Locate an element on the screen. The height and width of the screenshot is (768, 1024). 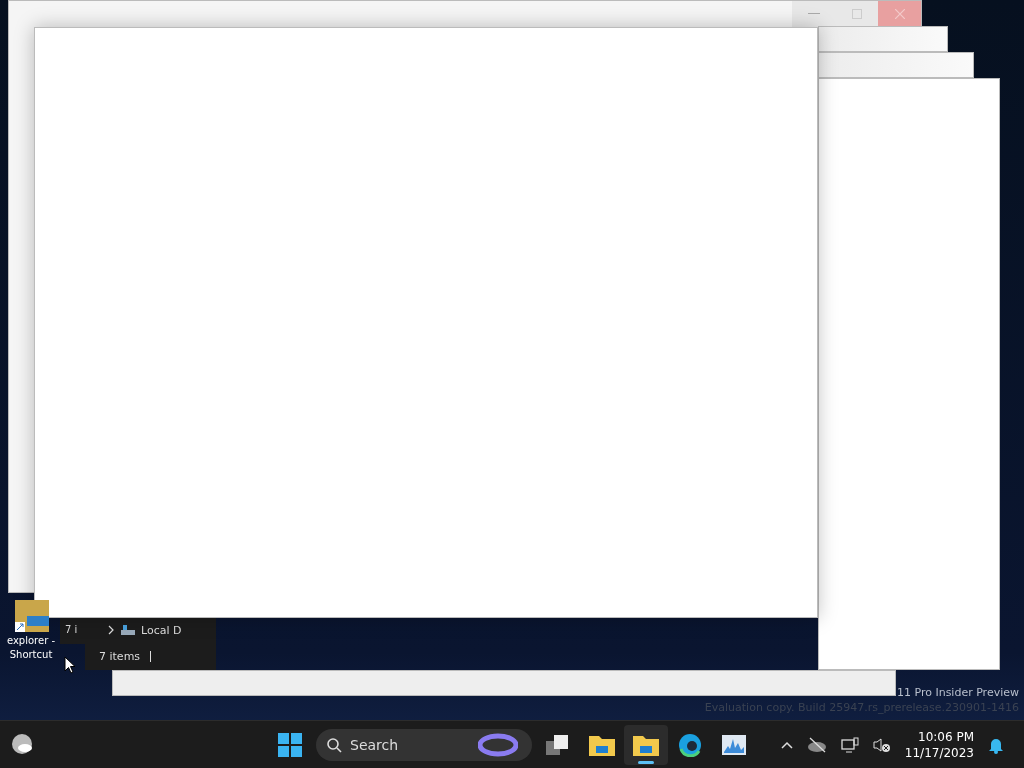
minimize-icon is located at coordinates (813, 14).